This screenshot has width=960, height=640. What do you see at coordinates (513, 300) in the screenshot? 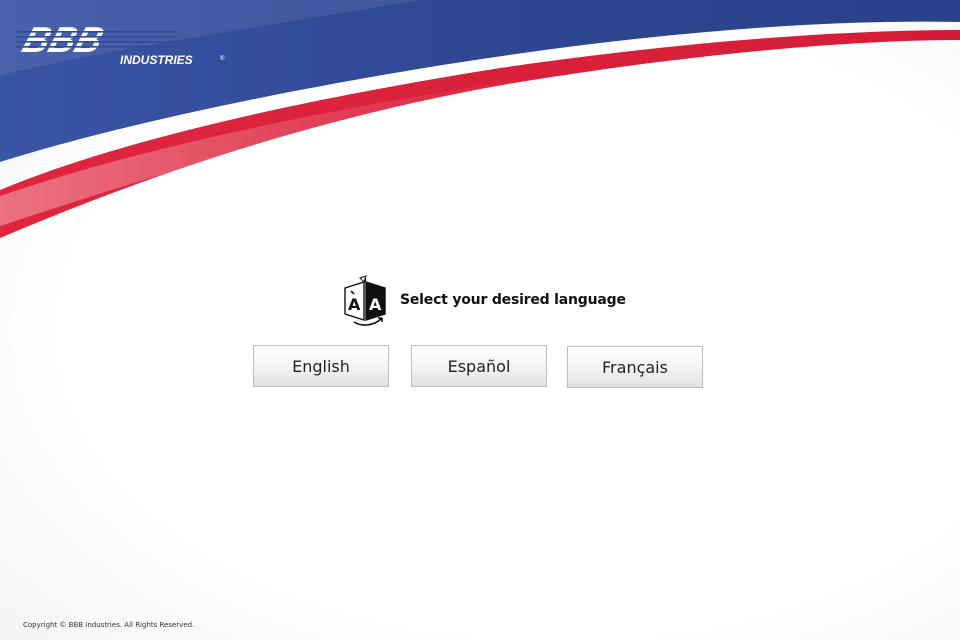
I see `language-prompt-text: Select your desired language` at bounding box center [513, 300].